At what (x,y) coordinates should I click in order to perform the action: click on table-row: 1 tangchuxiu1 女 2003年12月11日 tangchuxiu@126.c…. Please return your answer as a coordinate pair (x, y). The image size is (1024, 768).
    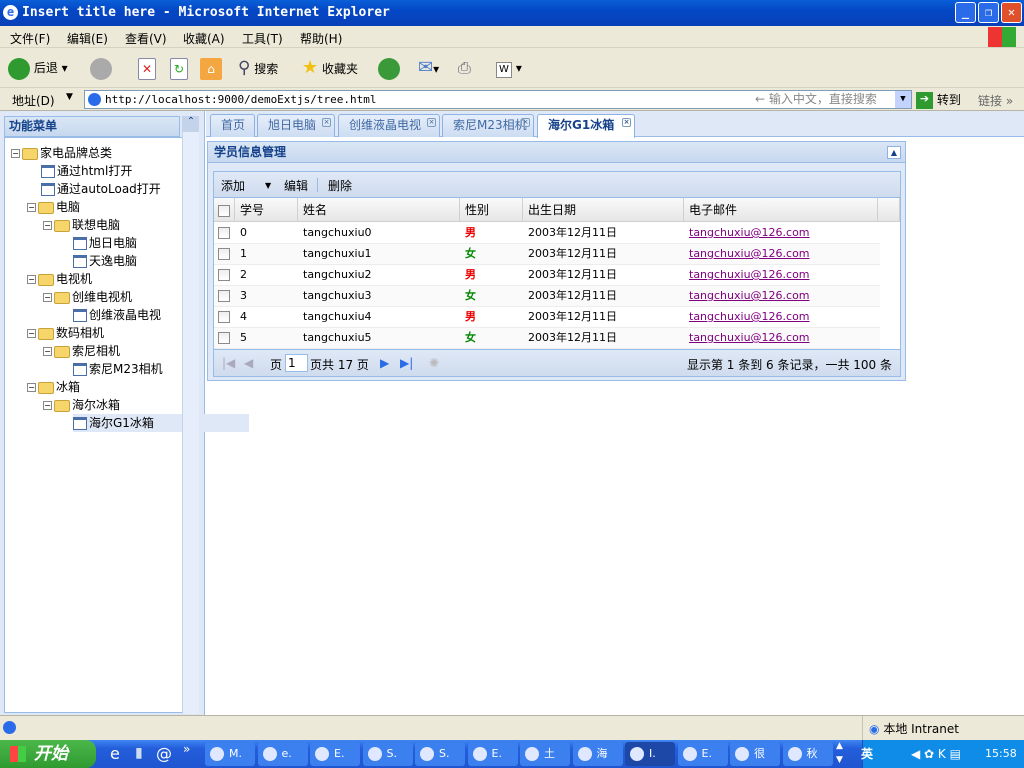
    Looking at the image, I should click on (547, 254).